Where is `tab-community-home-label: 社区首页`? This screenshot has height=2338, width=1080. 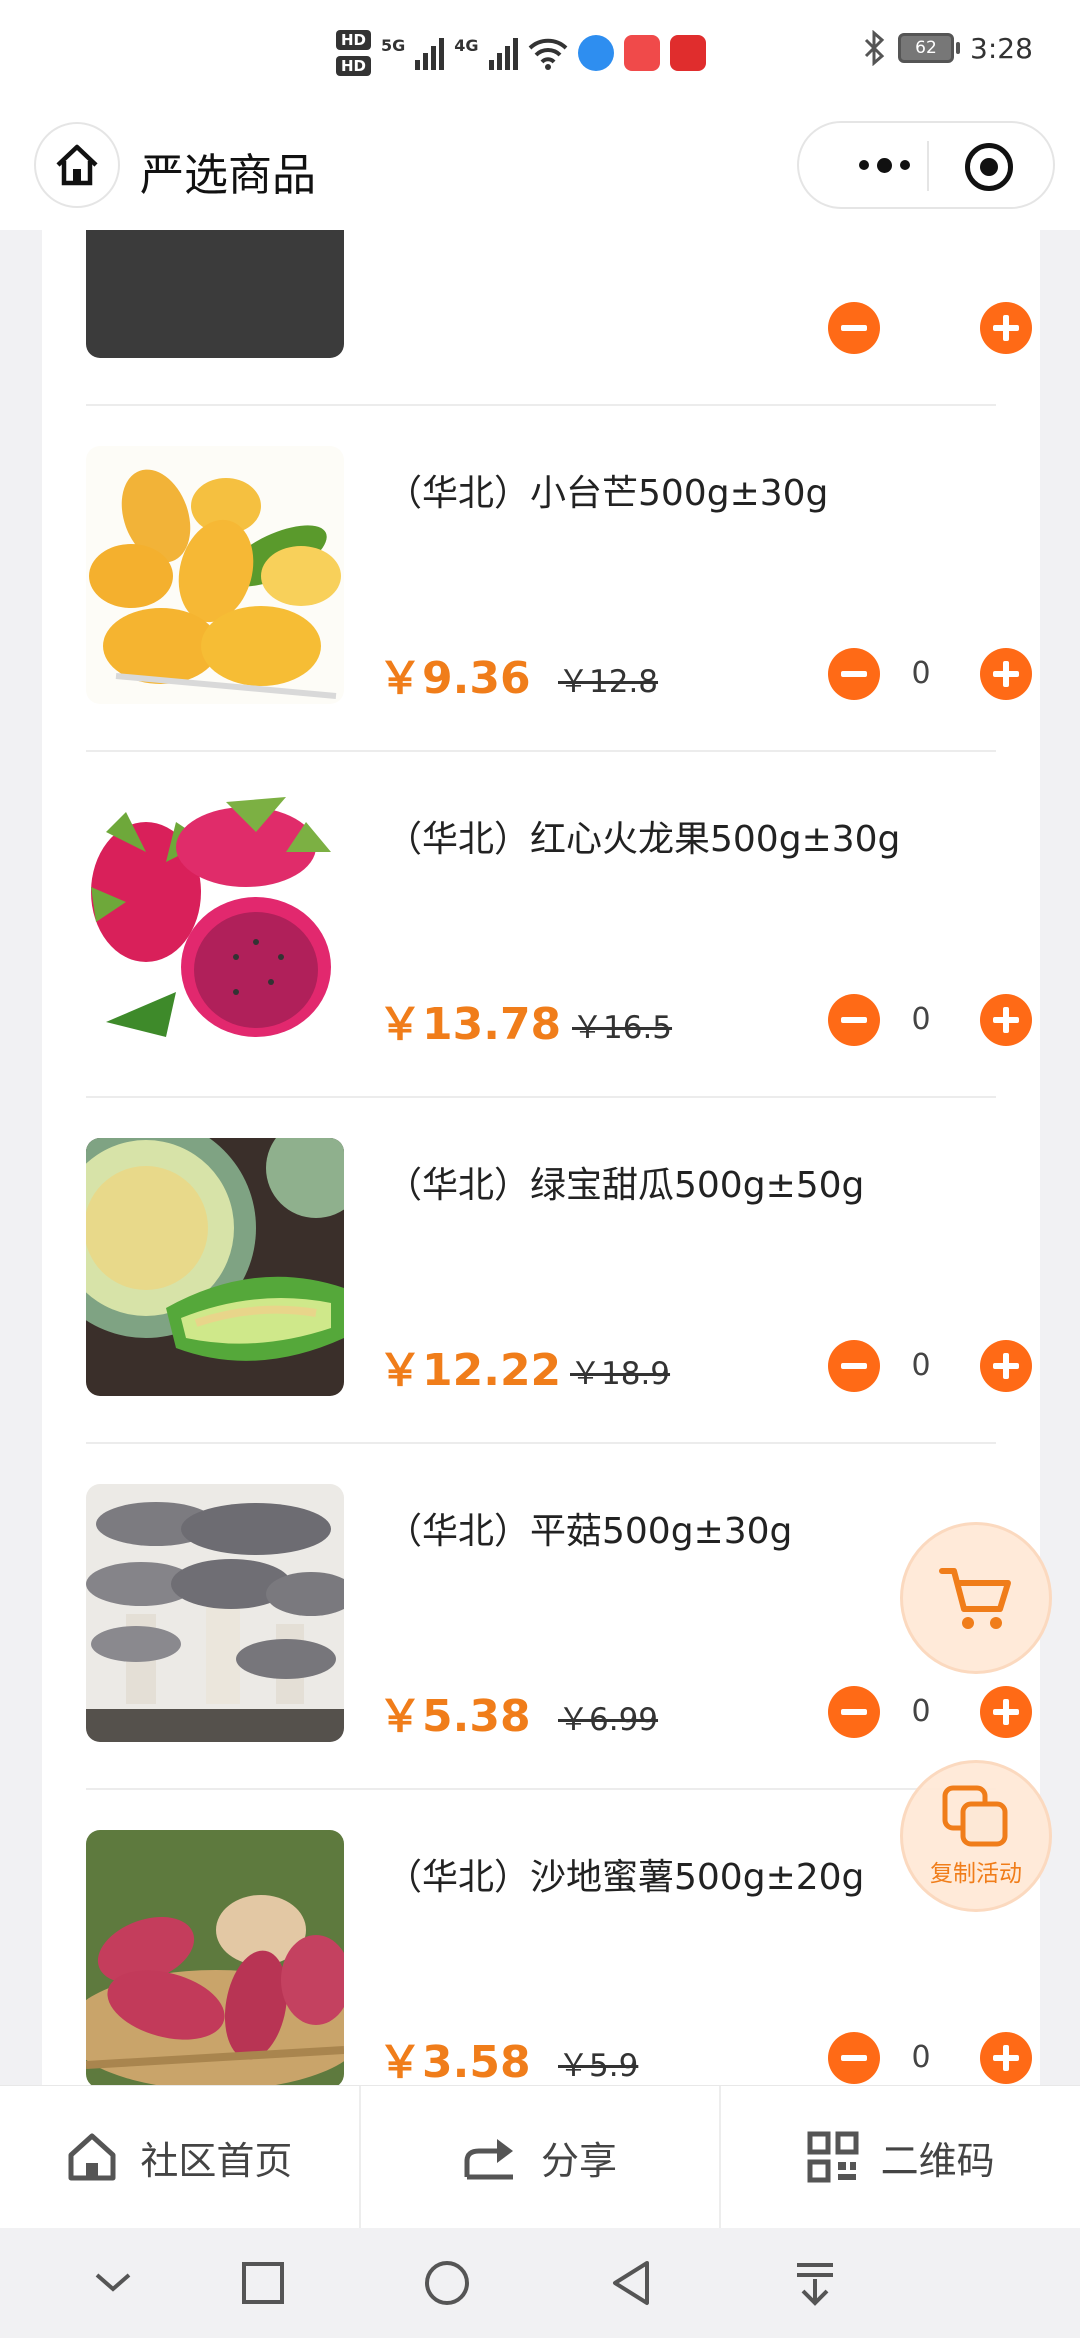
tab-community-home-label: 社区首页 is located at coordinates (216, 2160).